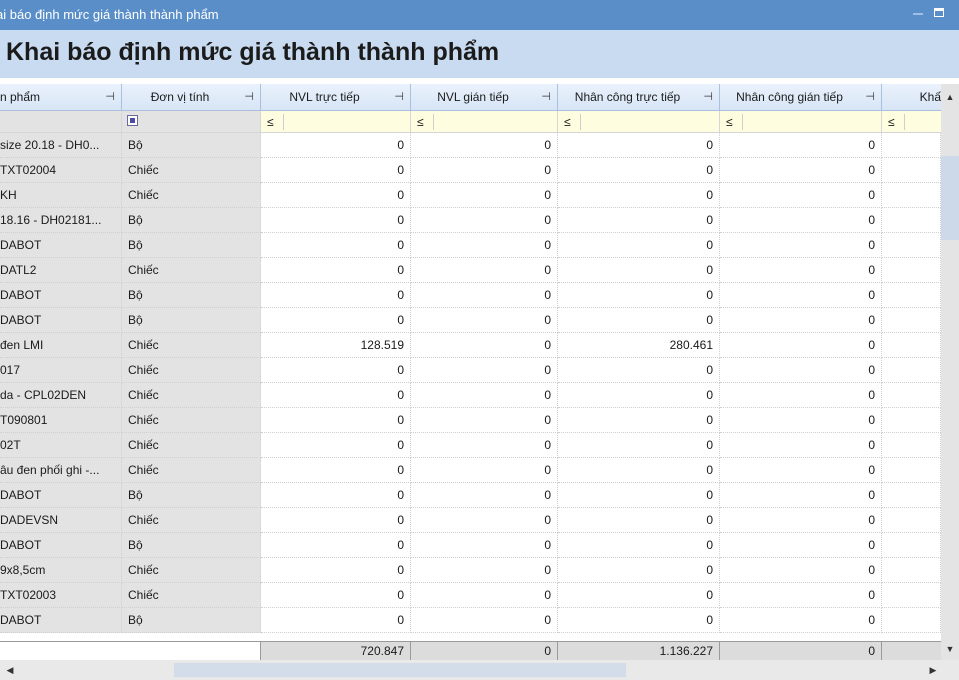  What do you see at coordinates (470, 270) in the screenshot?
I see `table-row: DATL2 Chiếc 0 0 0 0` at bounding box center [470, 270].